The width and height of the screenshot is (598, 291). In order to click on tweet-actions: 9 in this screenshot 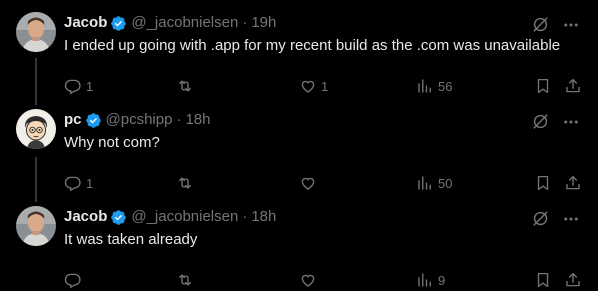, I will do `click(324, 280)`.